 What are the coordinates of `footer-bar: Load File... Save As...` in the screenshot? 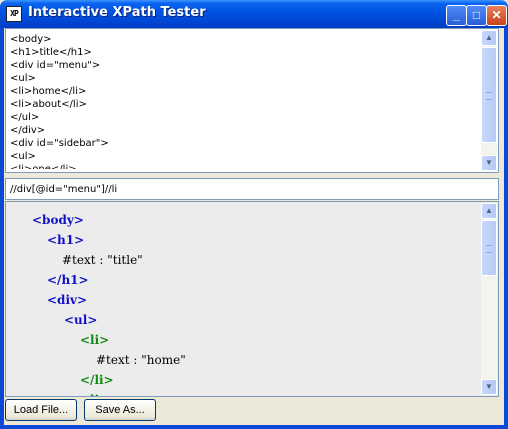 It's located at (250, 411).